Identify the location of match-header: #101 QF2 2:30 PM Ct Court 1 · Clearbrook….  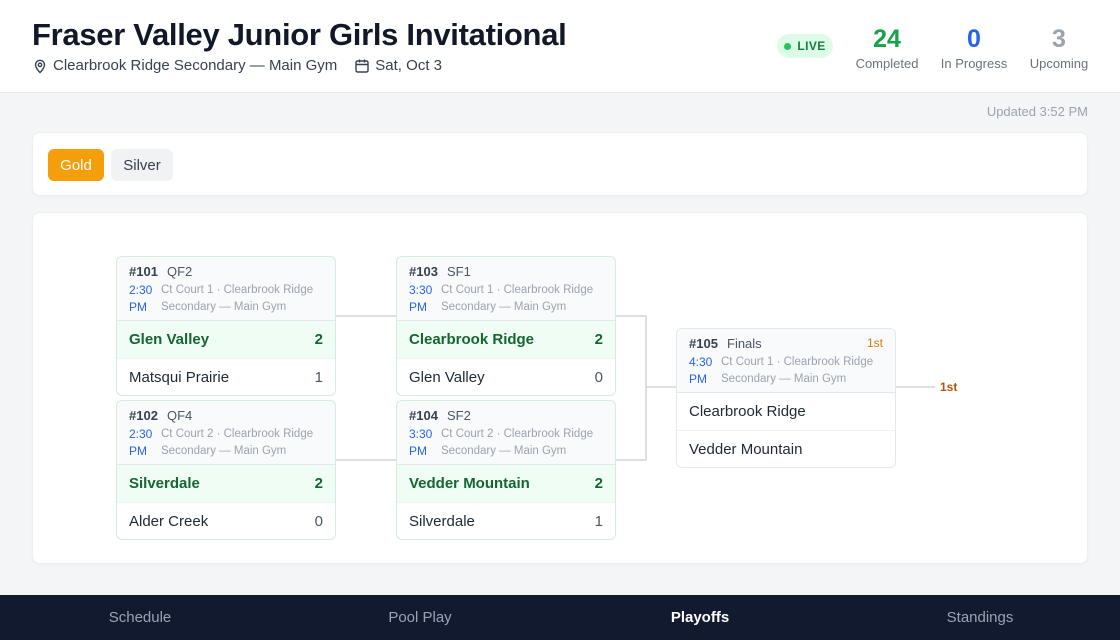
(226, 289).